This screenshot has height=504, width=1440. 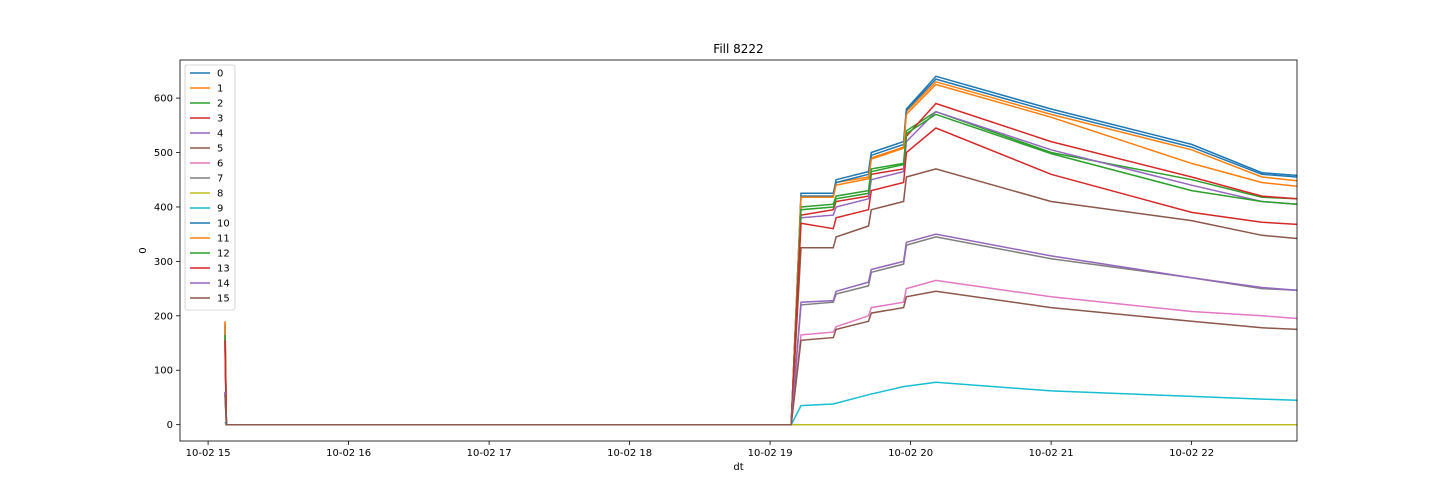 What do you see at coordinates (170, 425) in the screenshot?
I see `y-tick-label: 0` at bounding box center [170, 425].